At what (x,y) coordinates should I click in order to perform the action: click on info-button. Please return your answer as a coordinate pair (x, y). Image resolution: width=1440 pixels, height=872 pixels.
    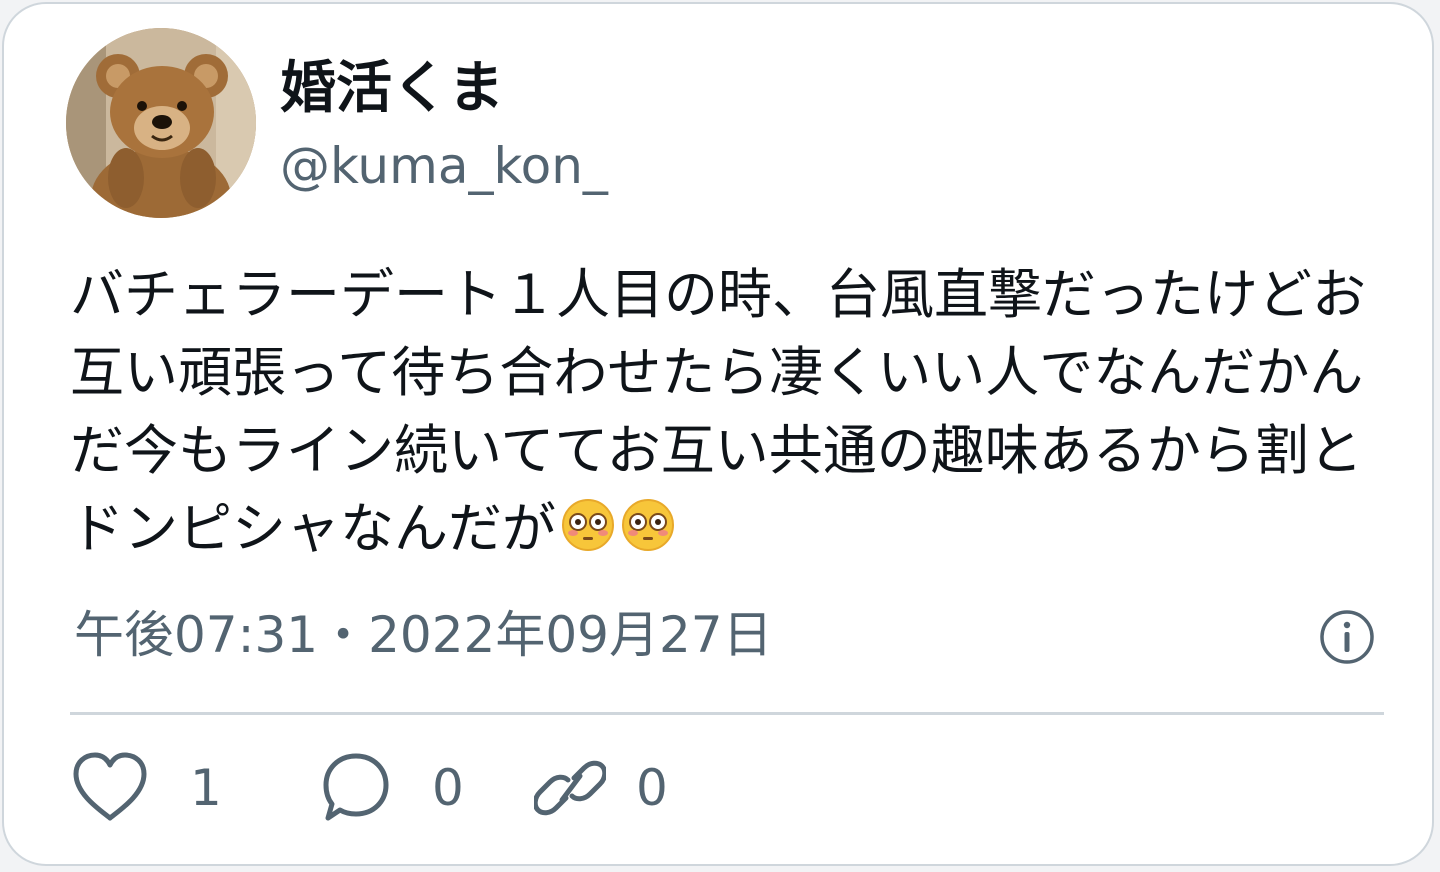
    Looking at the image, I should click on (1347, 637).